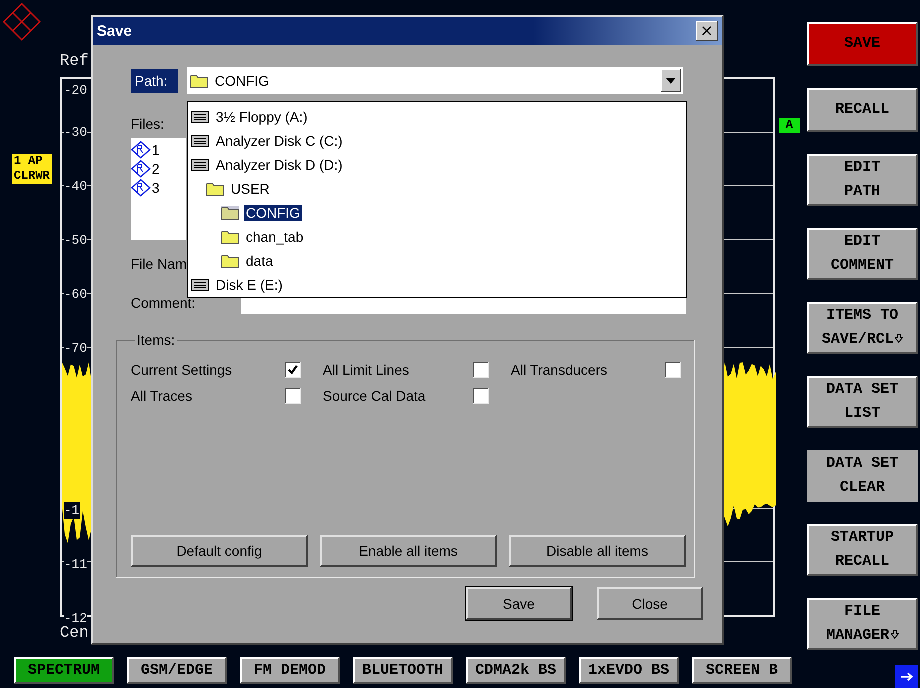 This screenshot has height=688, width=920. I want to click on caret-icon, so click(671, 81).